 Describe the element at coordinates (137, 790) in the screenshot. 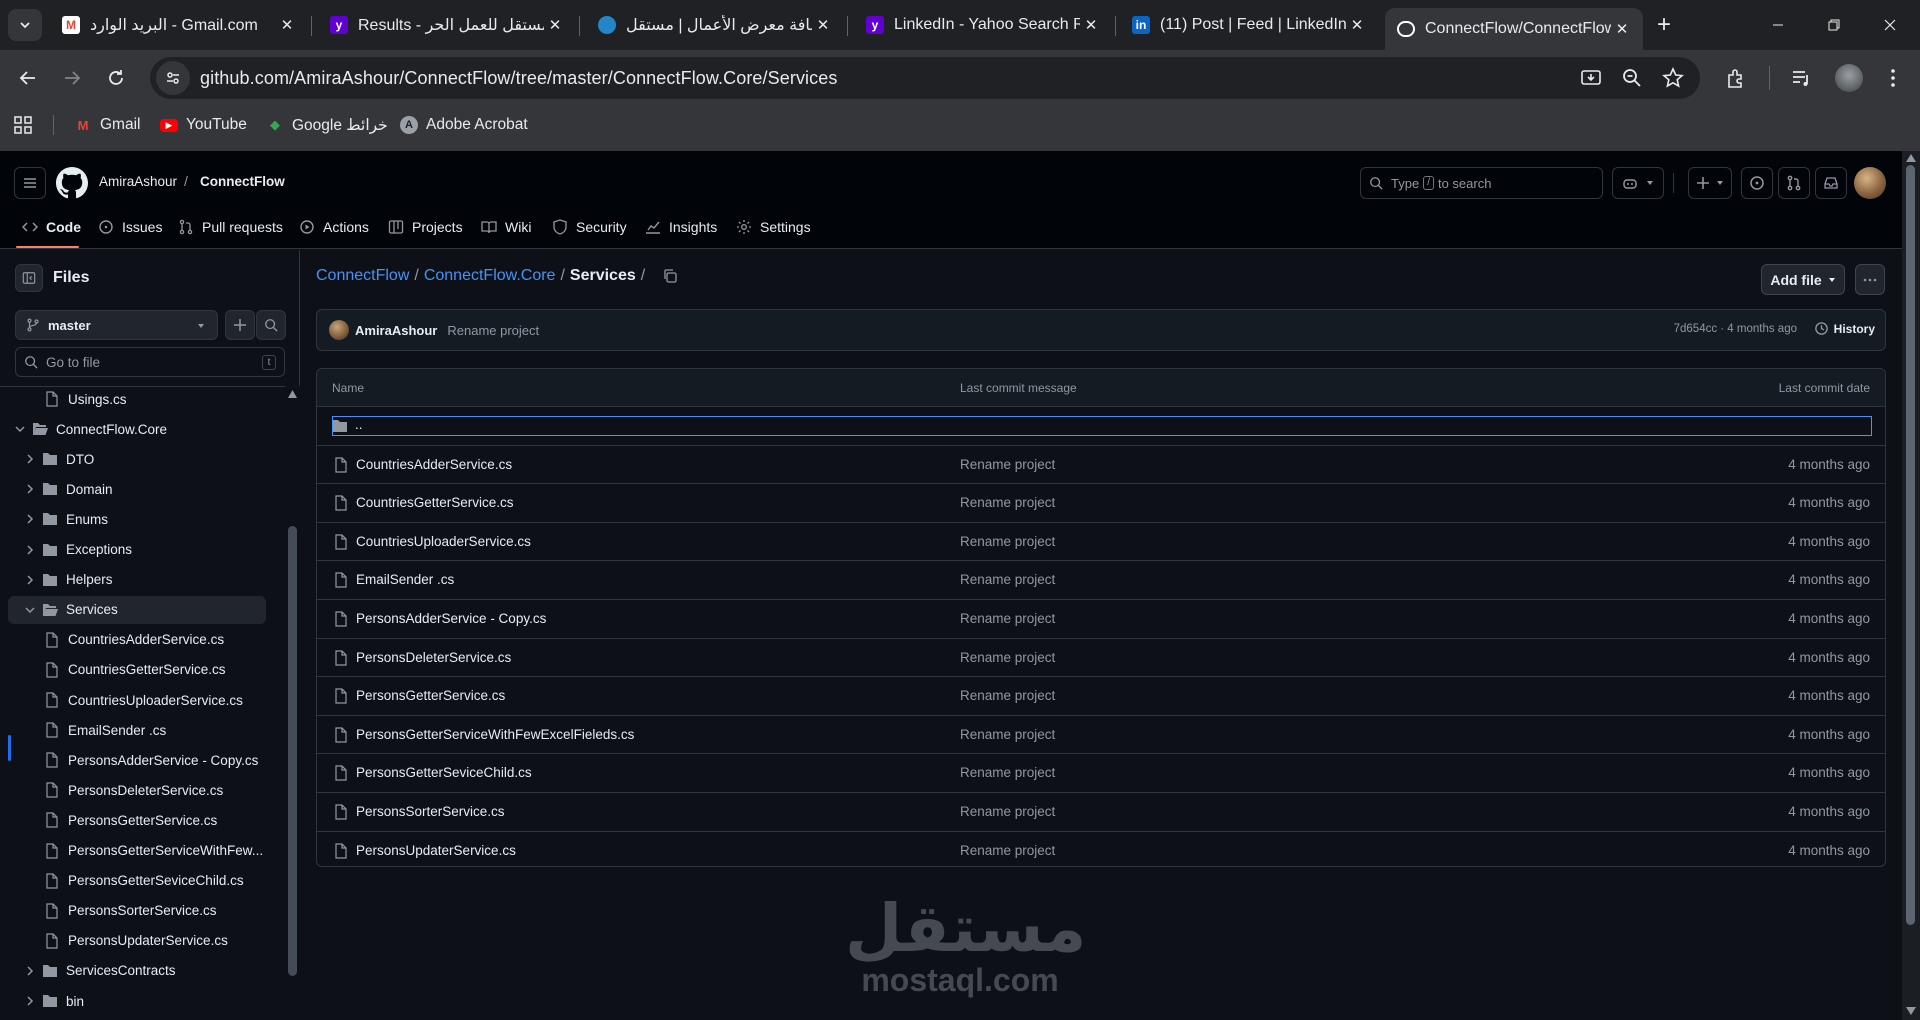

I see `tree-file-item: PersonsDeleterService.cs` at that location.